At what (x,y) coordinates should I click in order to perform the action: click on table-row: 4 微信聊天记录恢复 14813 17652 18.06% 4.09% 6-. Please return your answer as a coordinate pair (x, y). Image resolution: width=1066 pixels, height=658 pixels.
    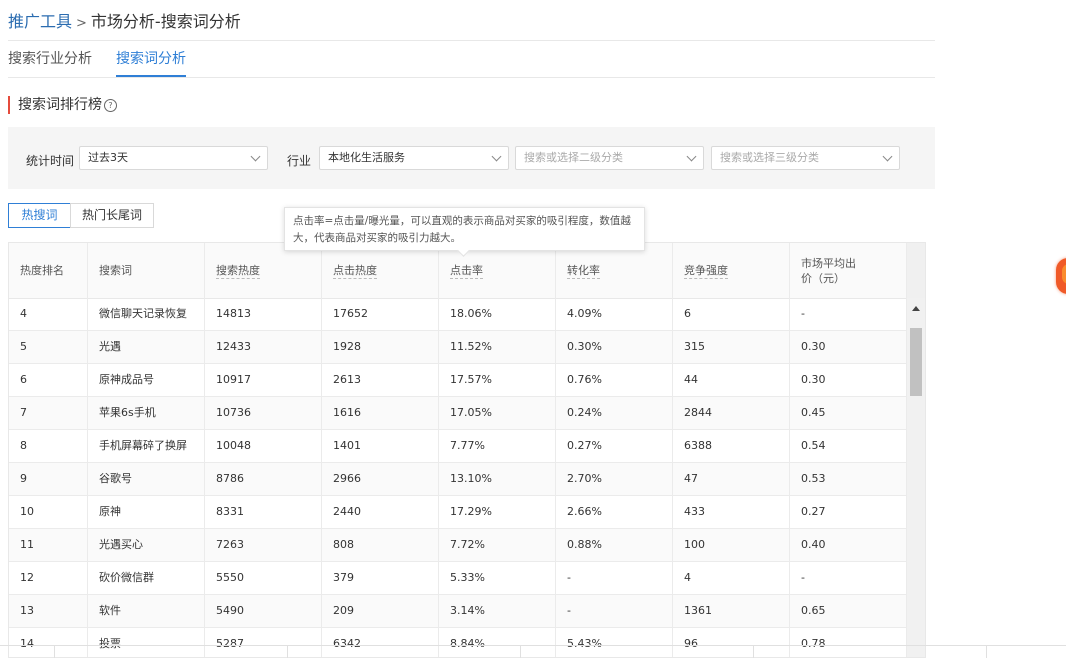
    Looking at the image, I should click on (458, 314).